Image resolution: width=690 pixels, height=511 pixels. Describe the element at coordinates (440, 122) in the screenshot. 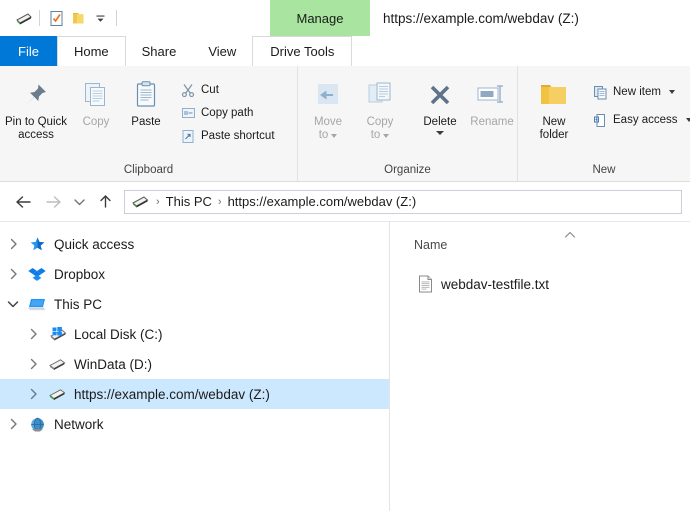

I see `delete-label: Delete` at that location.